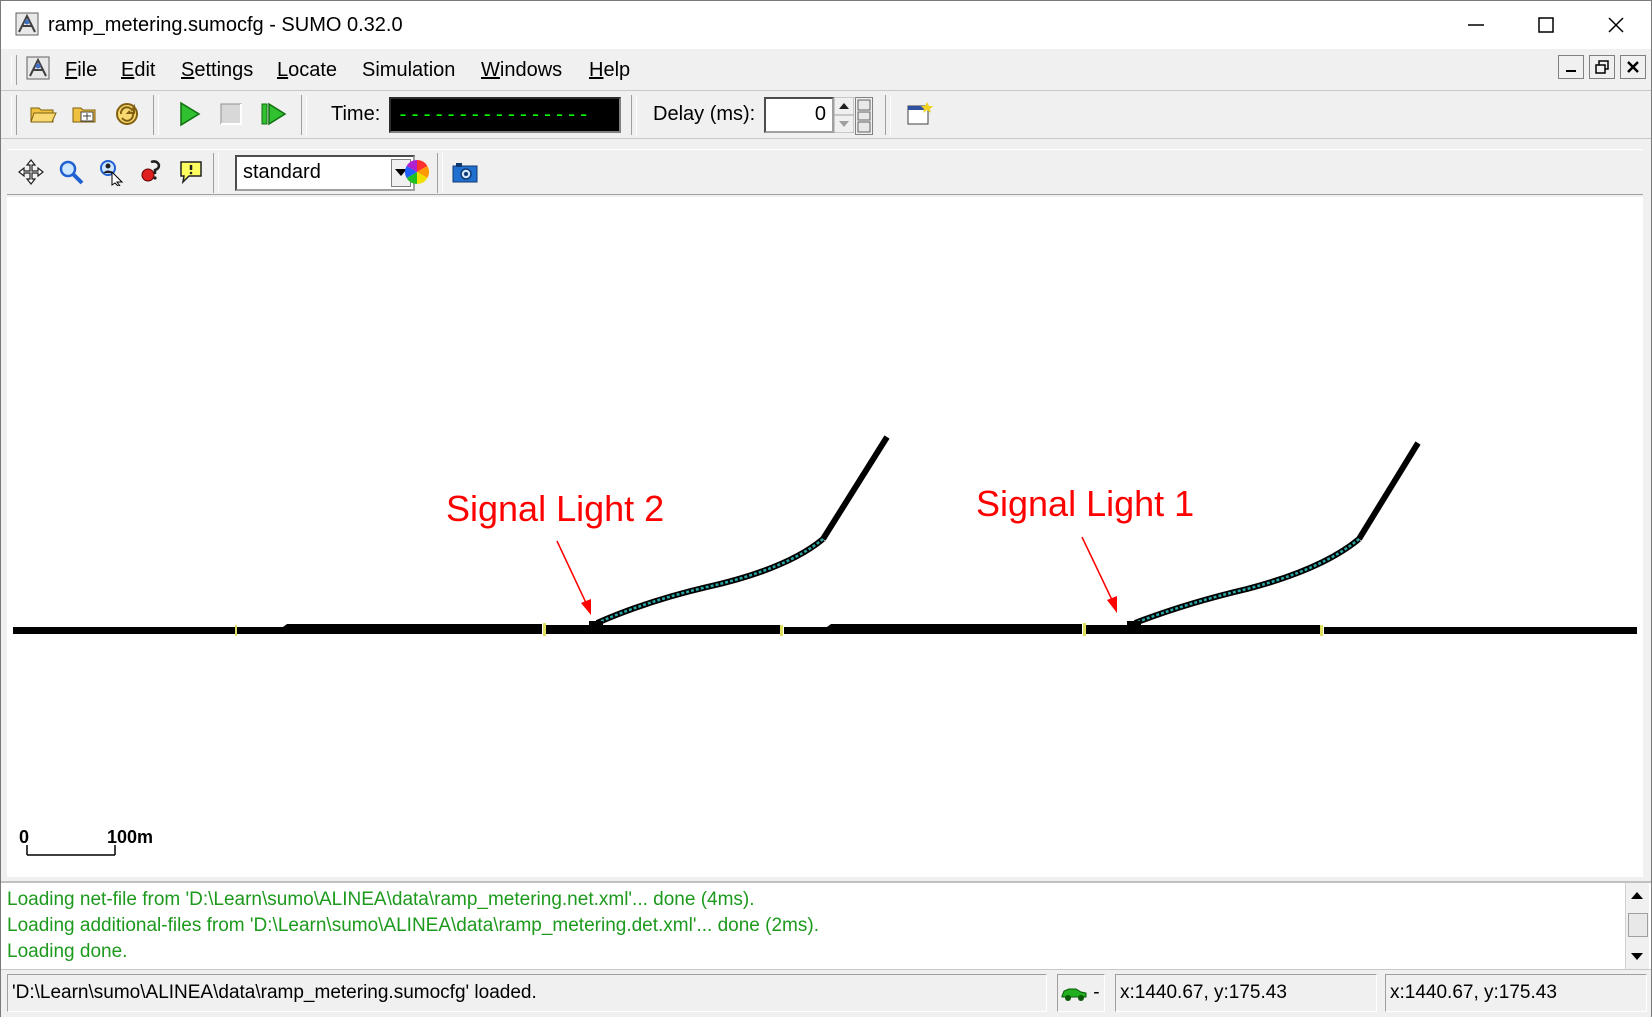 Image resolution: width=1652 pixels, height=1017 pixels. I want to click on delay-spinner, so click(844, 115).